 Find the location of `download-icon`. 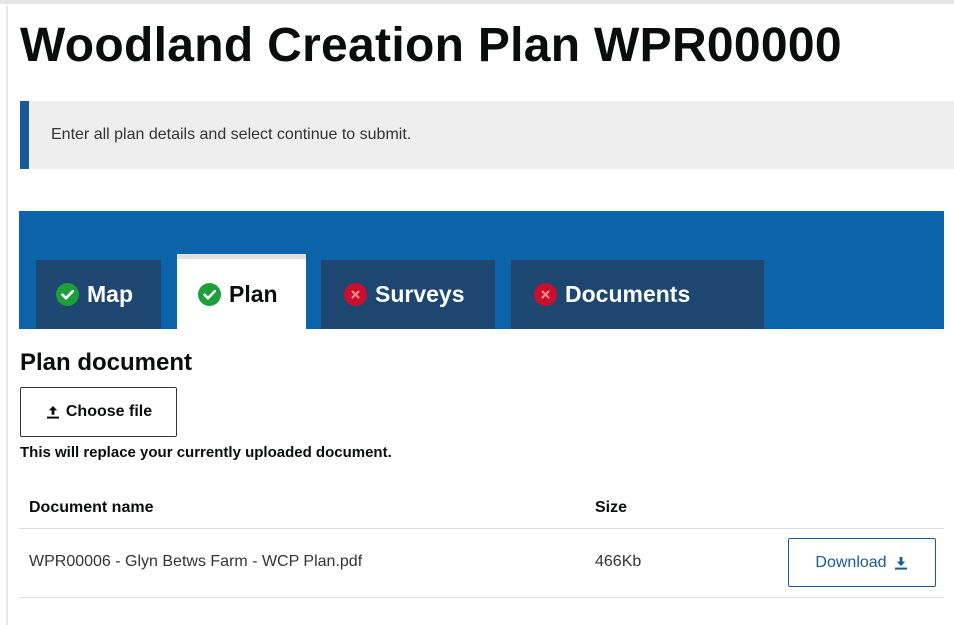

download-icon is located at coordinates (901, 563).